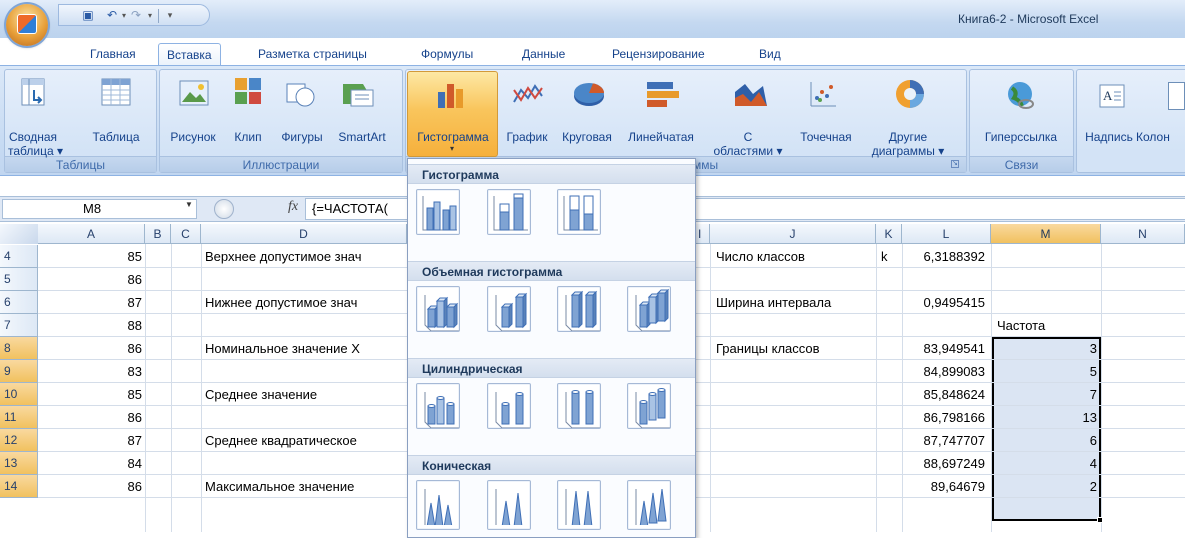  What do you see at coordinates (438, 406) in the screenshot?
I see `gallery-item-clustered-cylinder` at bounding box center [438, 406].